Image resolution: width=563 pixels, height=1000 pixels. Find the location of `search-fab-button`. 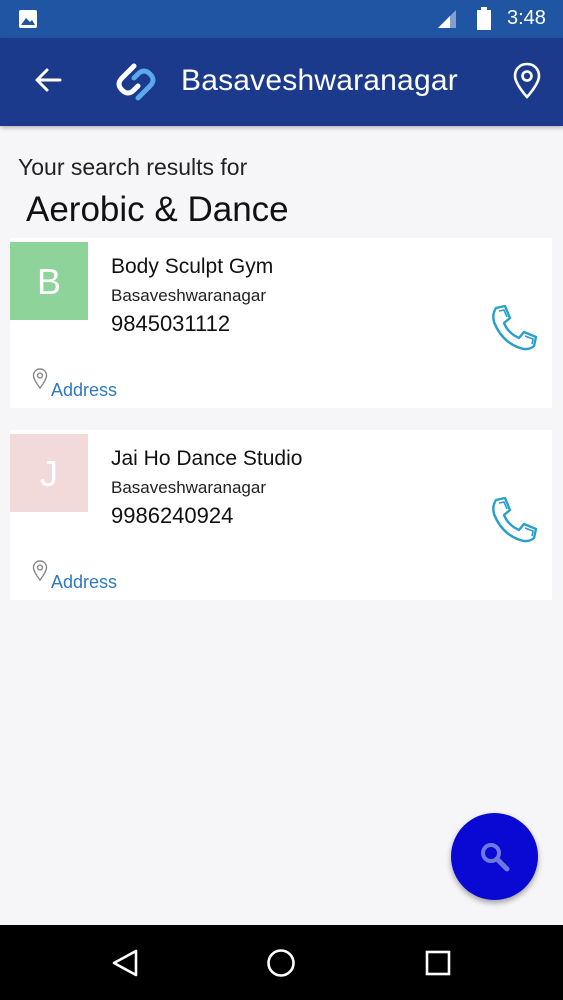

search-fab-button is located at coordinates (494, 856).